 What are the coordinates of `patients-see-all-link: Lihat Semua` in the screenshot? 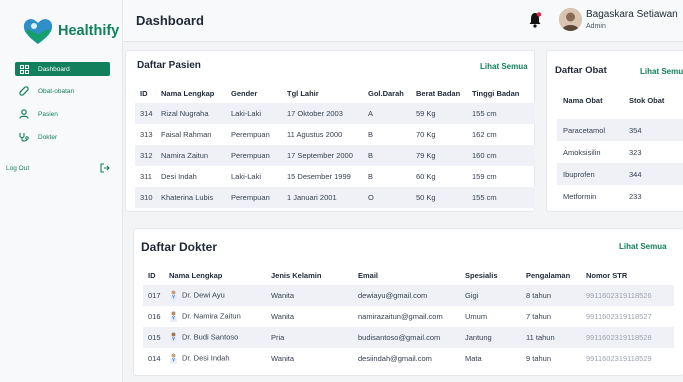 It's located at (504, 66).